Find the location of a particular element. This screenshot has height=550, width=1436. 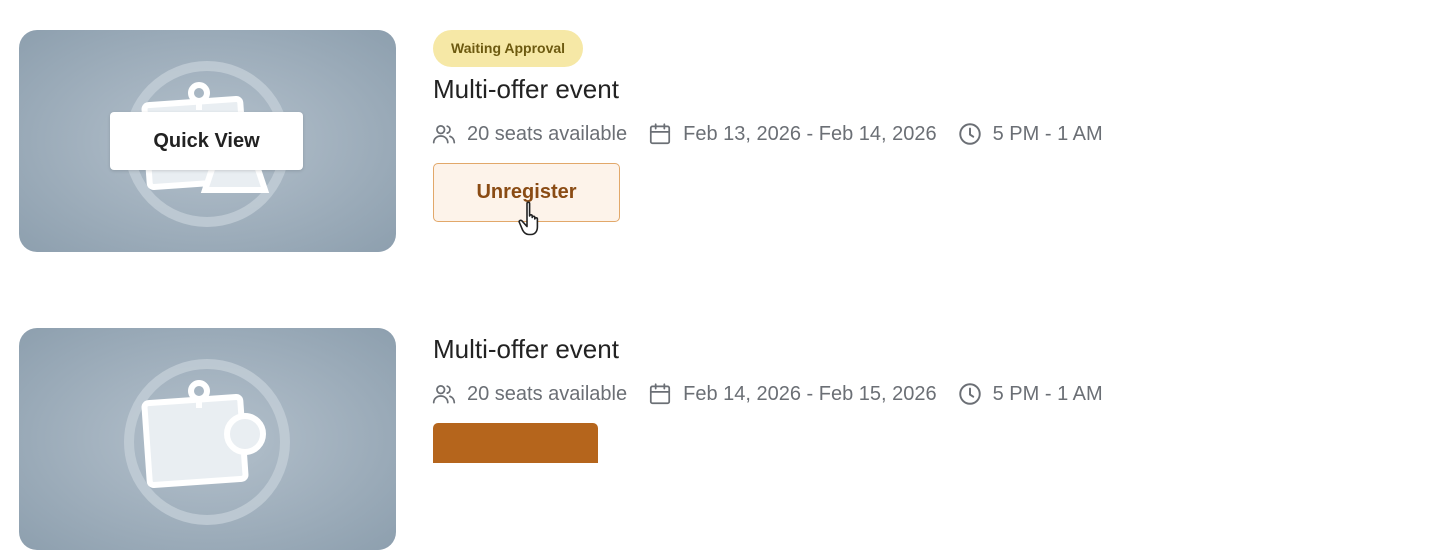

hand-pointer-icon is located at coordinates (528, 218).